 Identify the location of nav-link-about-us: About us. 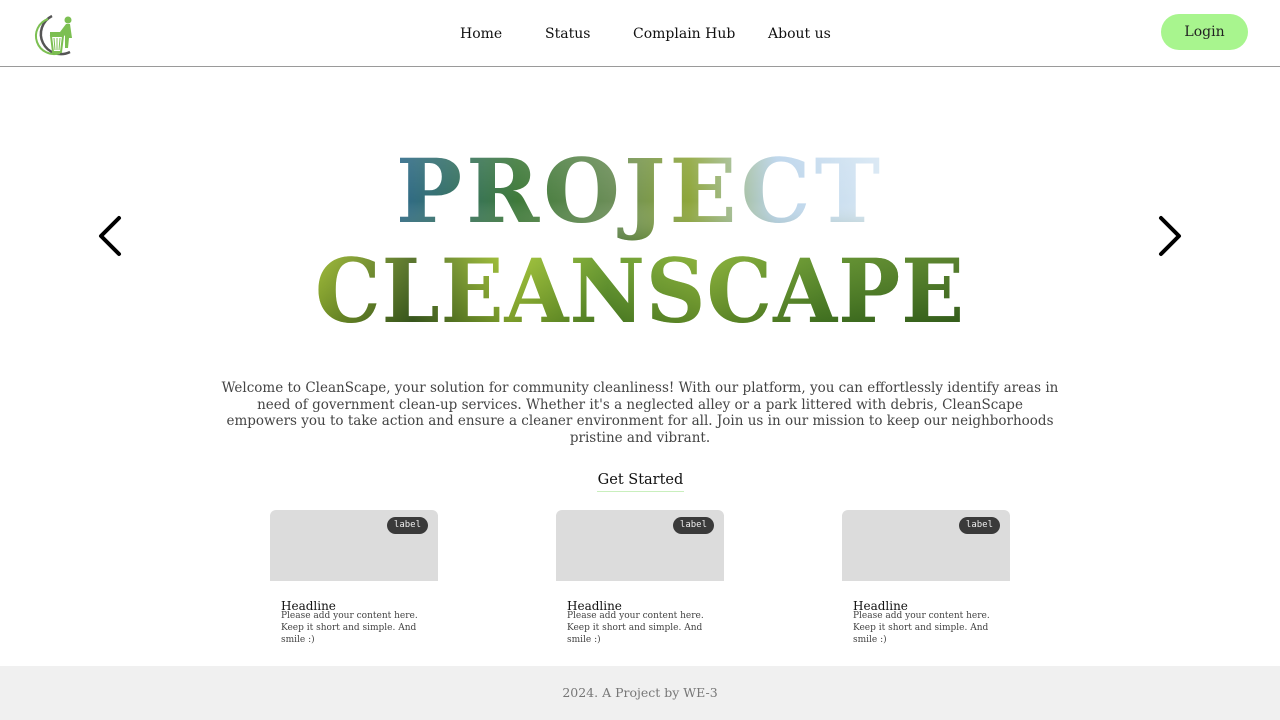
(799, 34).